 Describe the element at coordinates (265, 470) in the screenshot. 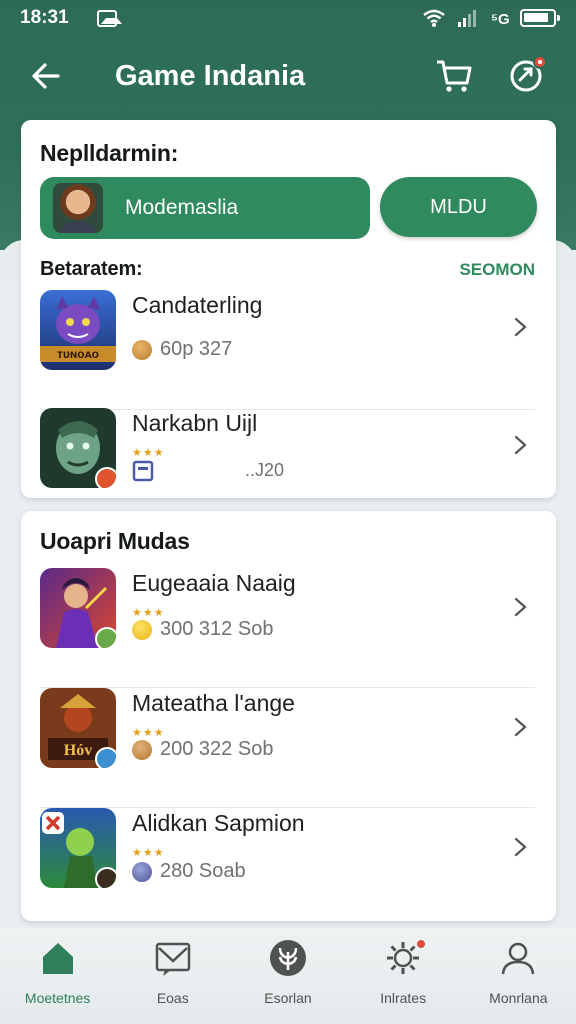

I see `game-price: ..J20` at that location.